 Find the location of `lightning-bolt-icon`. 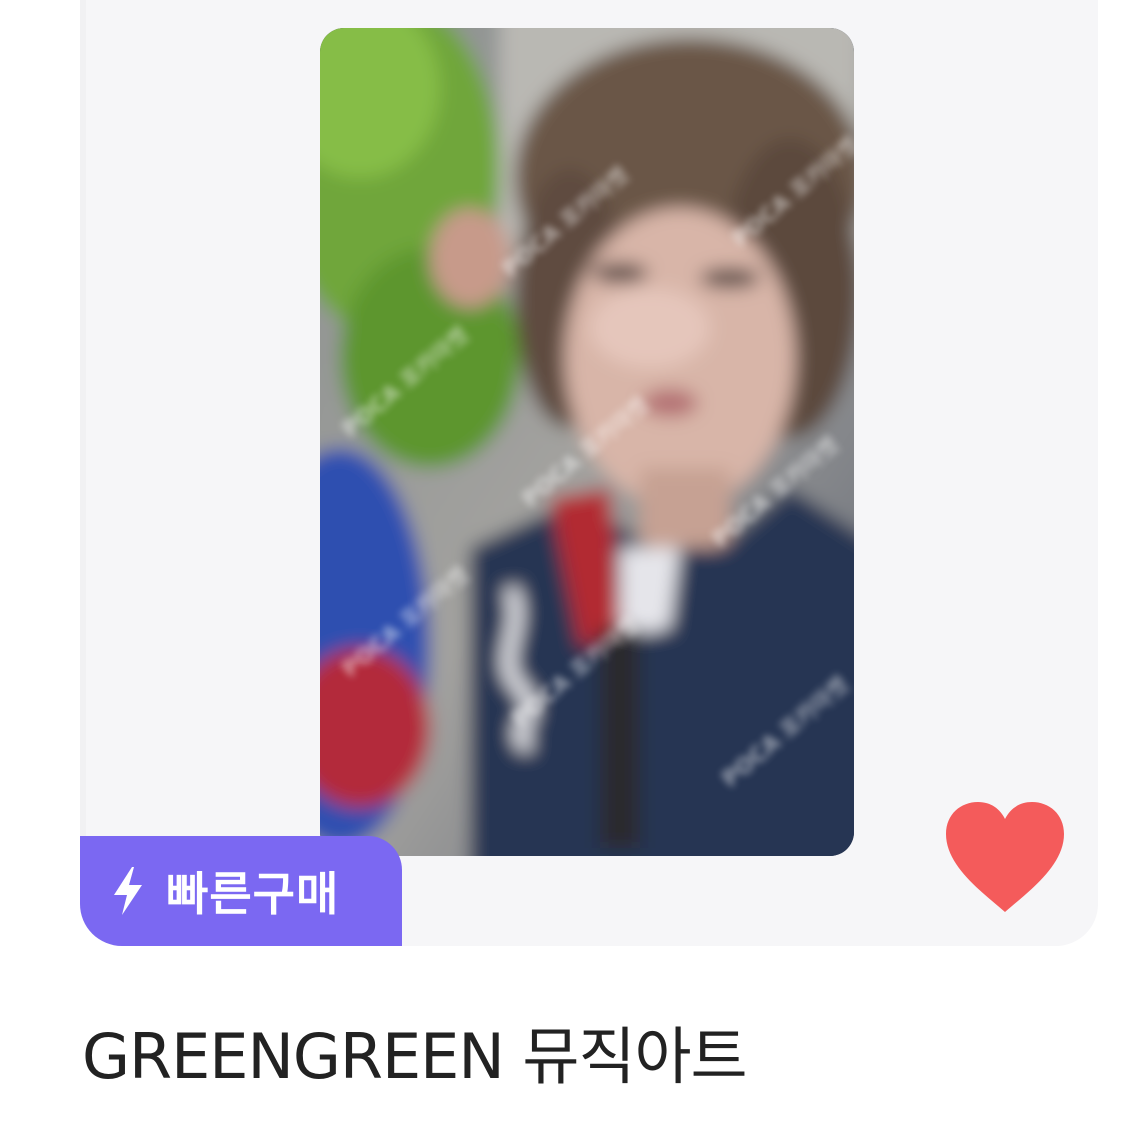

lightning-bolt-icon is located at coordinates (128, 891).